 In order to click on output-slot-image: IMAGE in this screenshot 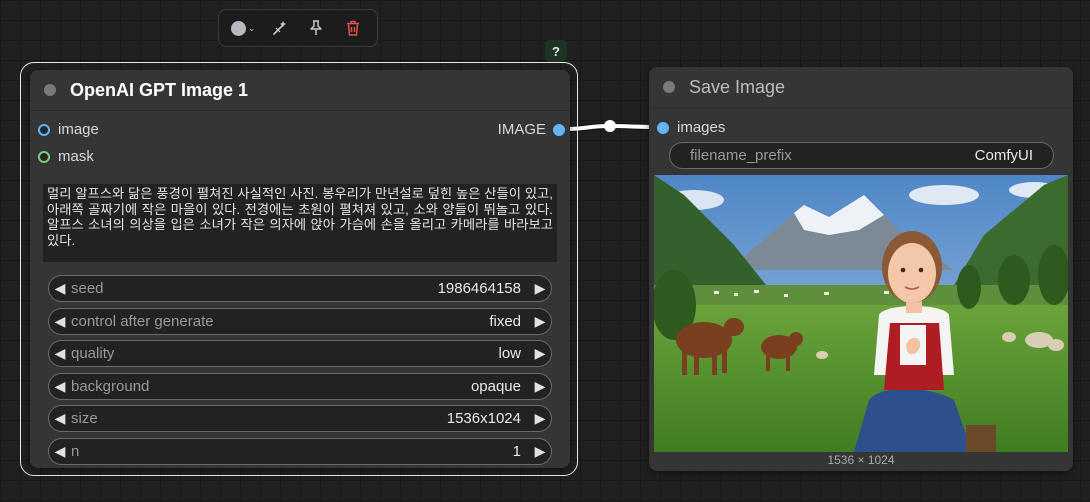, I will do `click(531, 129)`.